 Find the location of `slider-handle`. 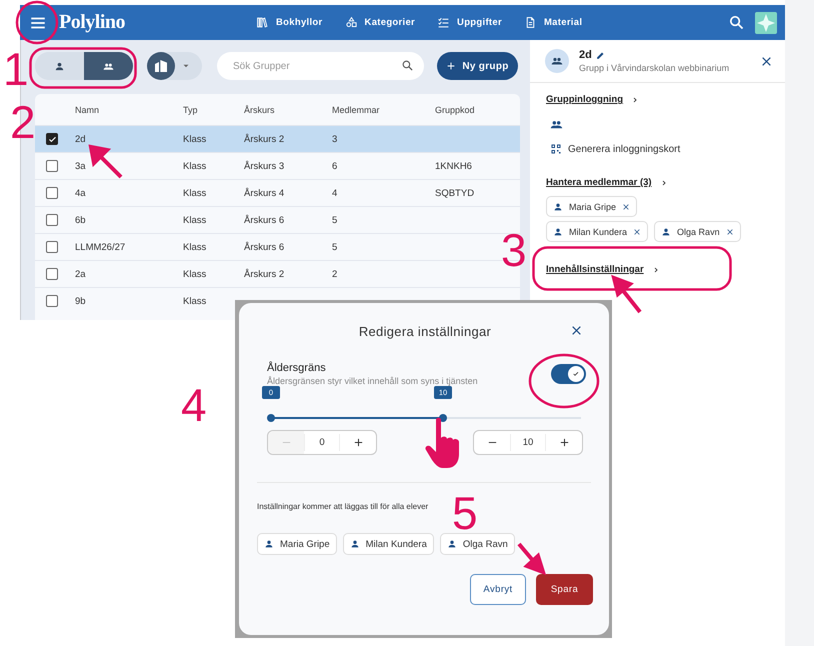

slider-handle is located at coordinates (271, 418).